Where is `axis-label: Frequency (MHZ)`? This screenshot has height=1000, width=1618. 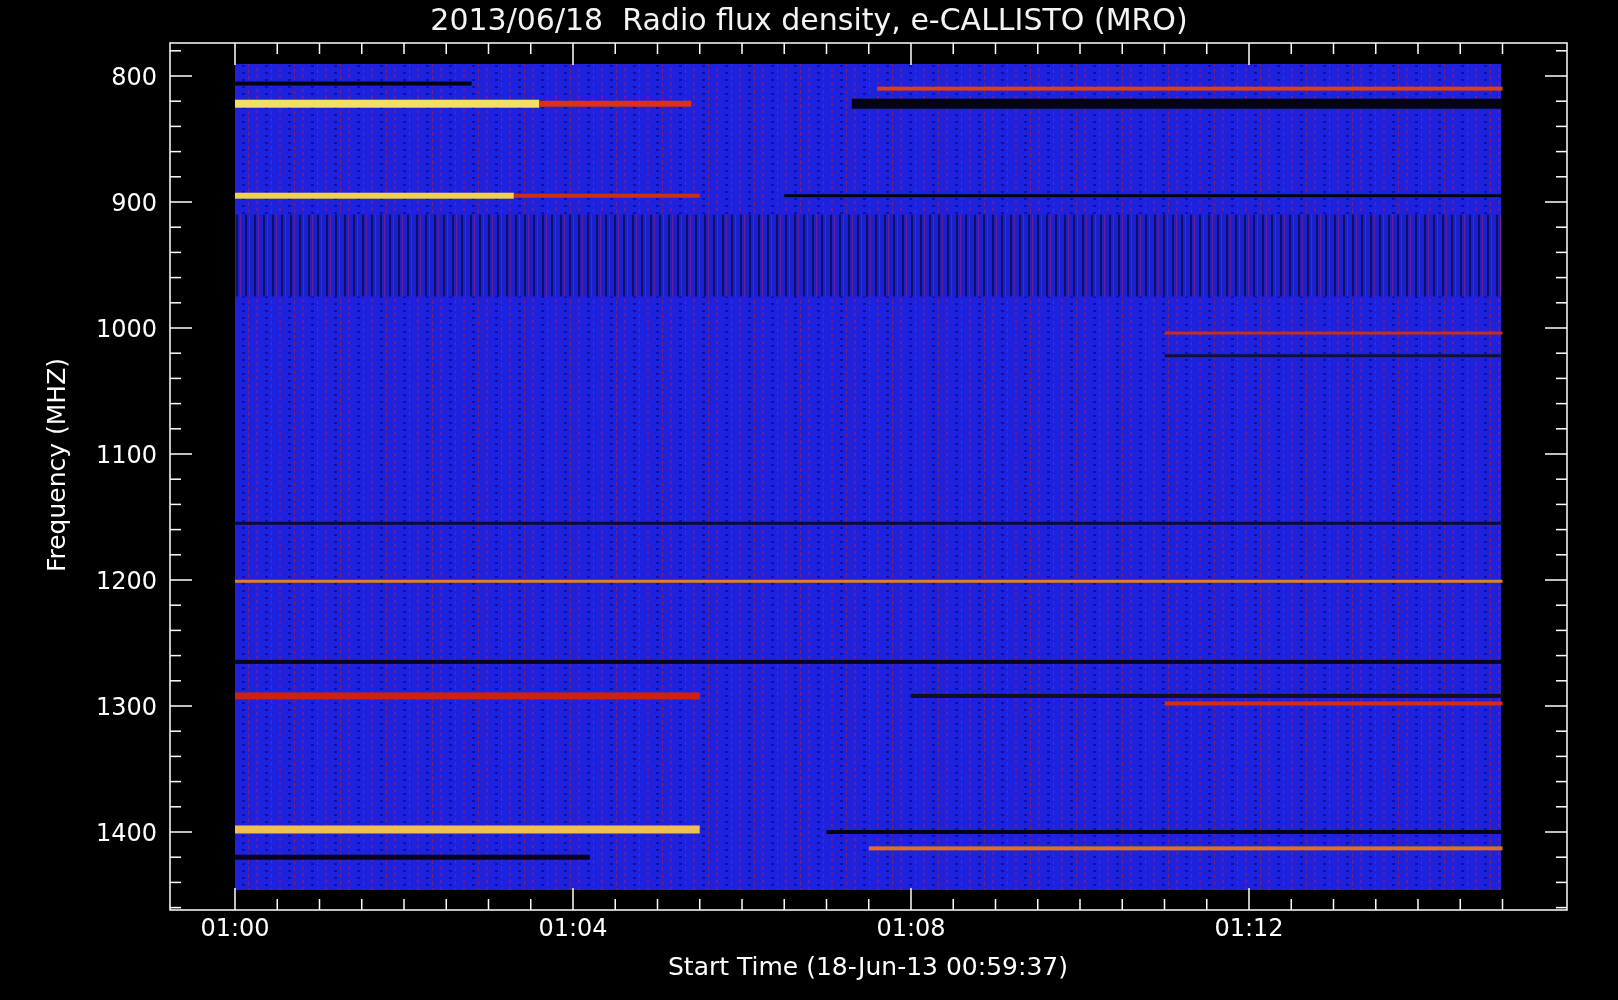
axis-label: Frequency (MHZ) is located at coordinates (56, 465).